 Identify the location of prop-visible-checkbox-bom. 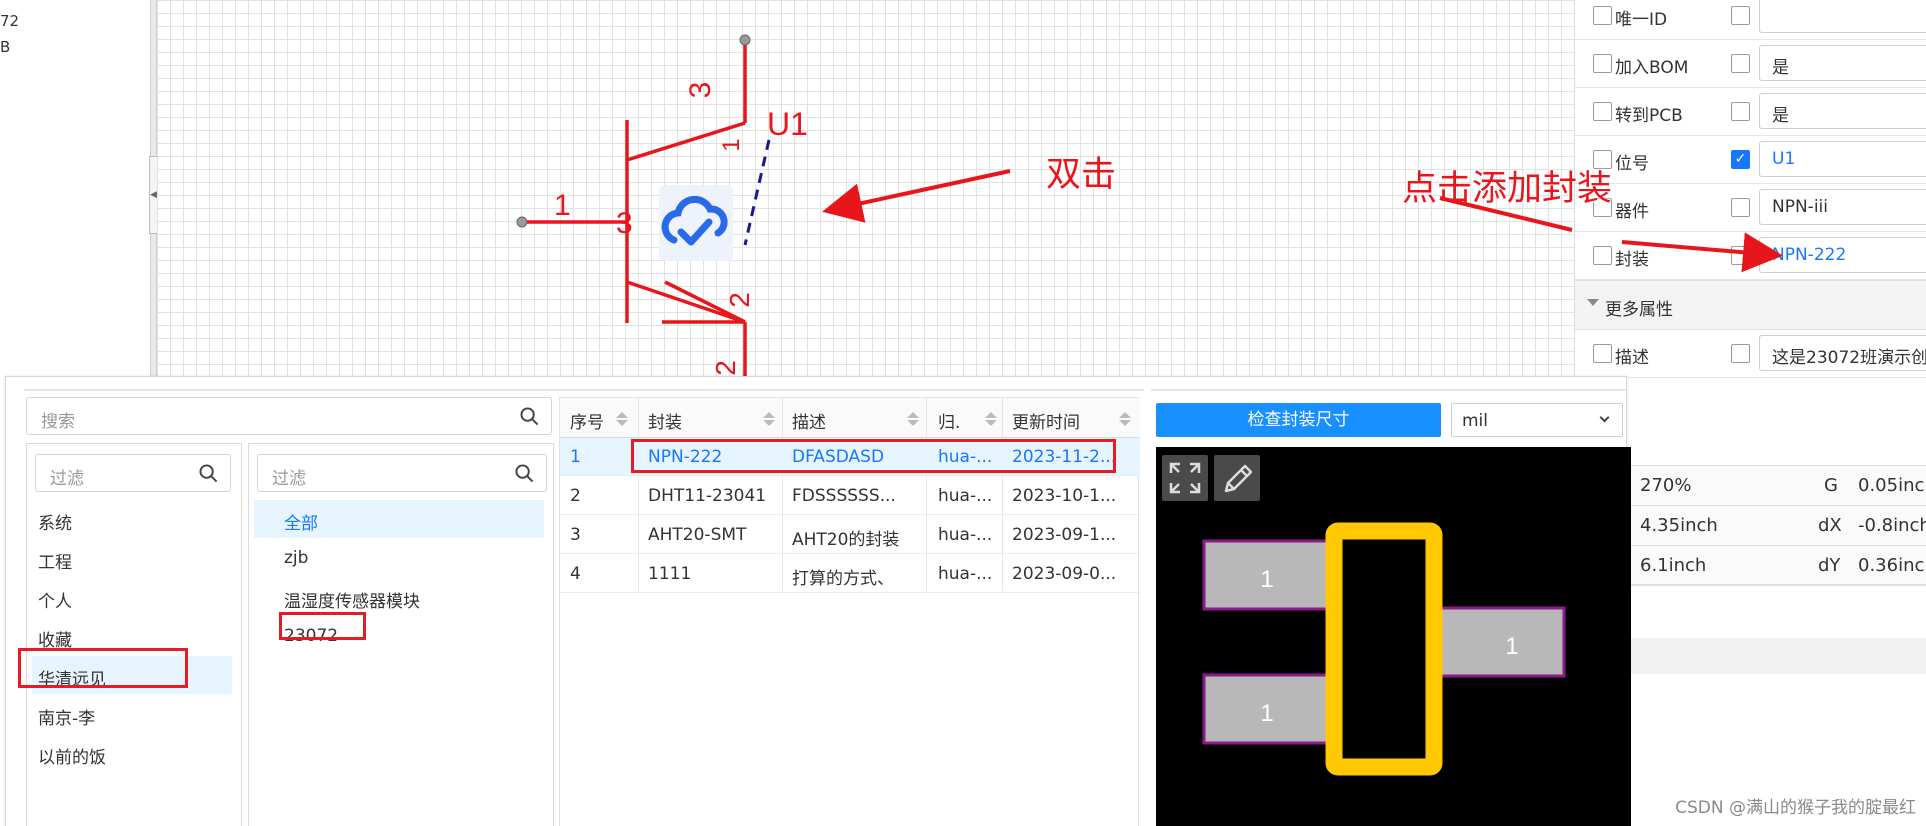
(1740, 63).